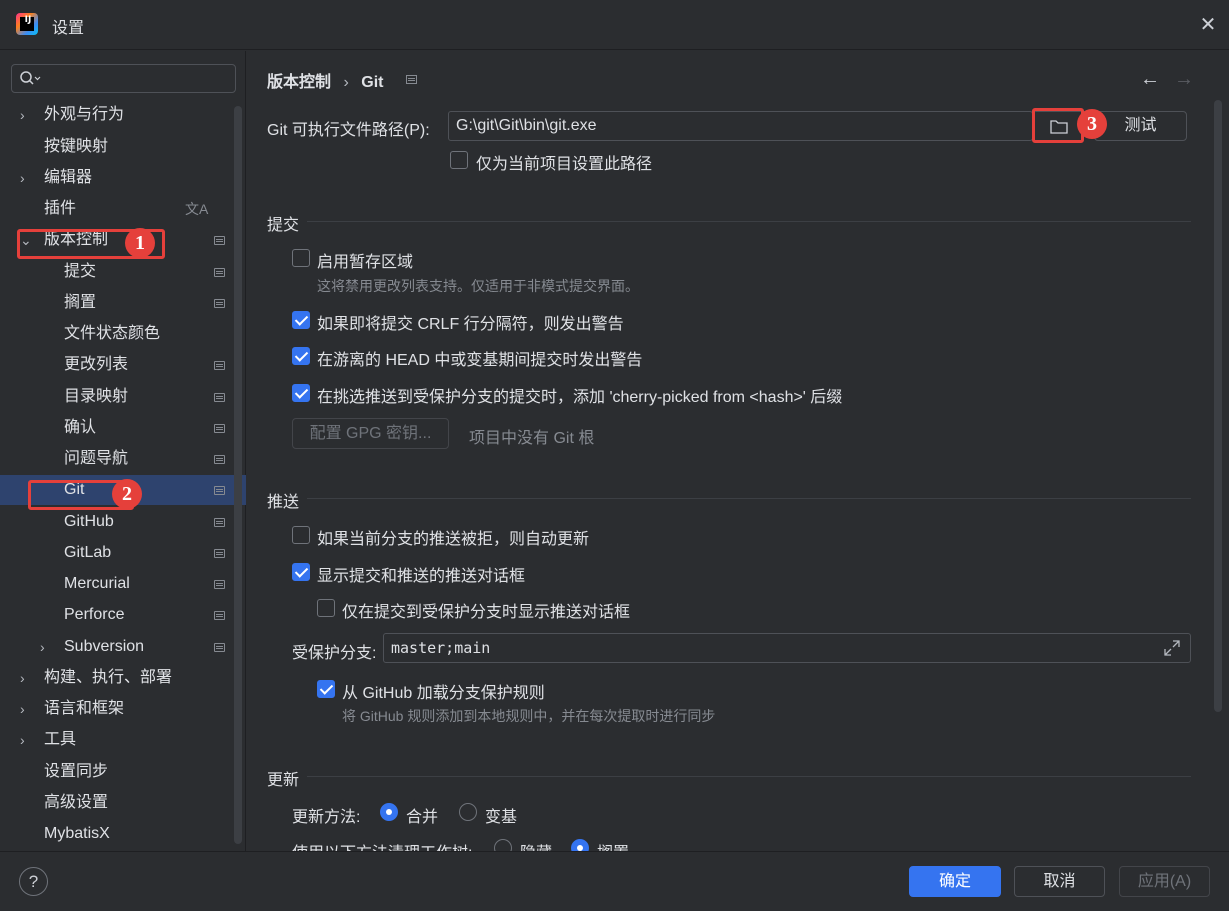 This screenshot has width=1229, height=911. What do you see at coordinates (104, 646) in the screenshot?
I see `sidebar-item-label: Subversion` at bounding box center [104, 646].